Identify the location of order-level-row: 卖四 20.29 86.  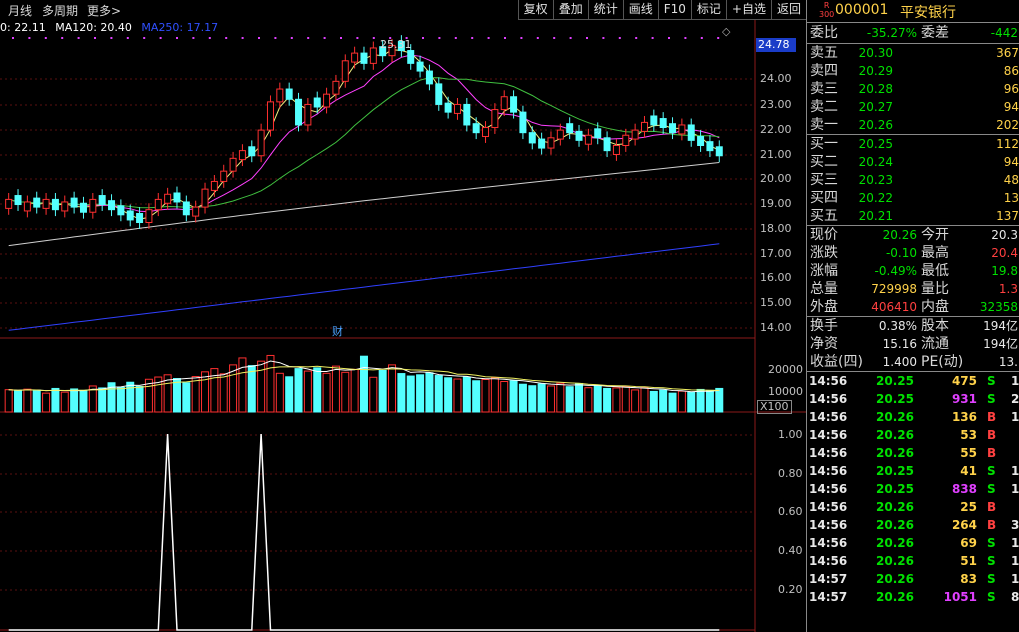
(913, 71).